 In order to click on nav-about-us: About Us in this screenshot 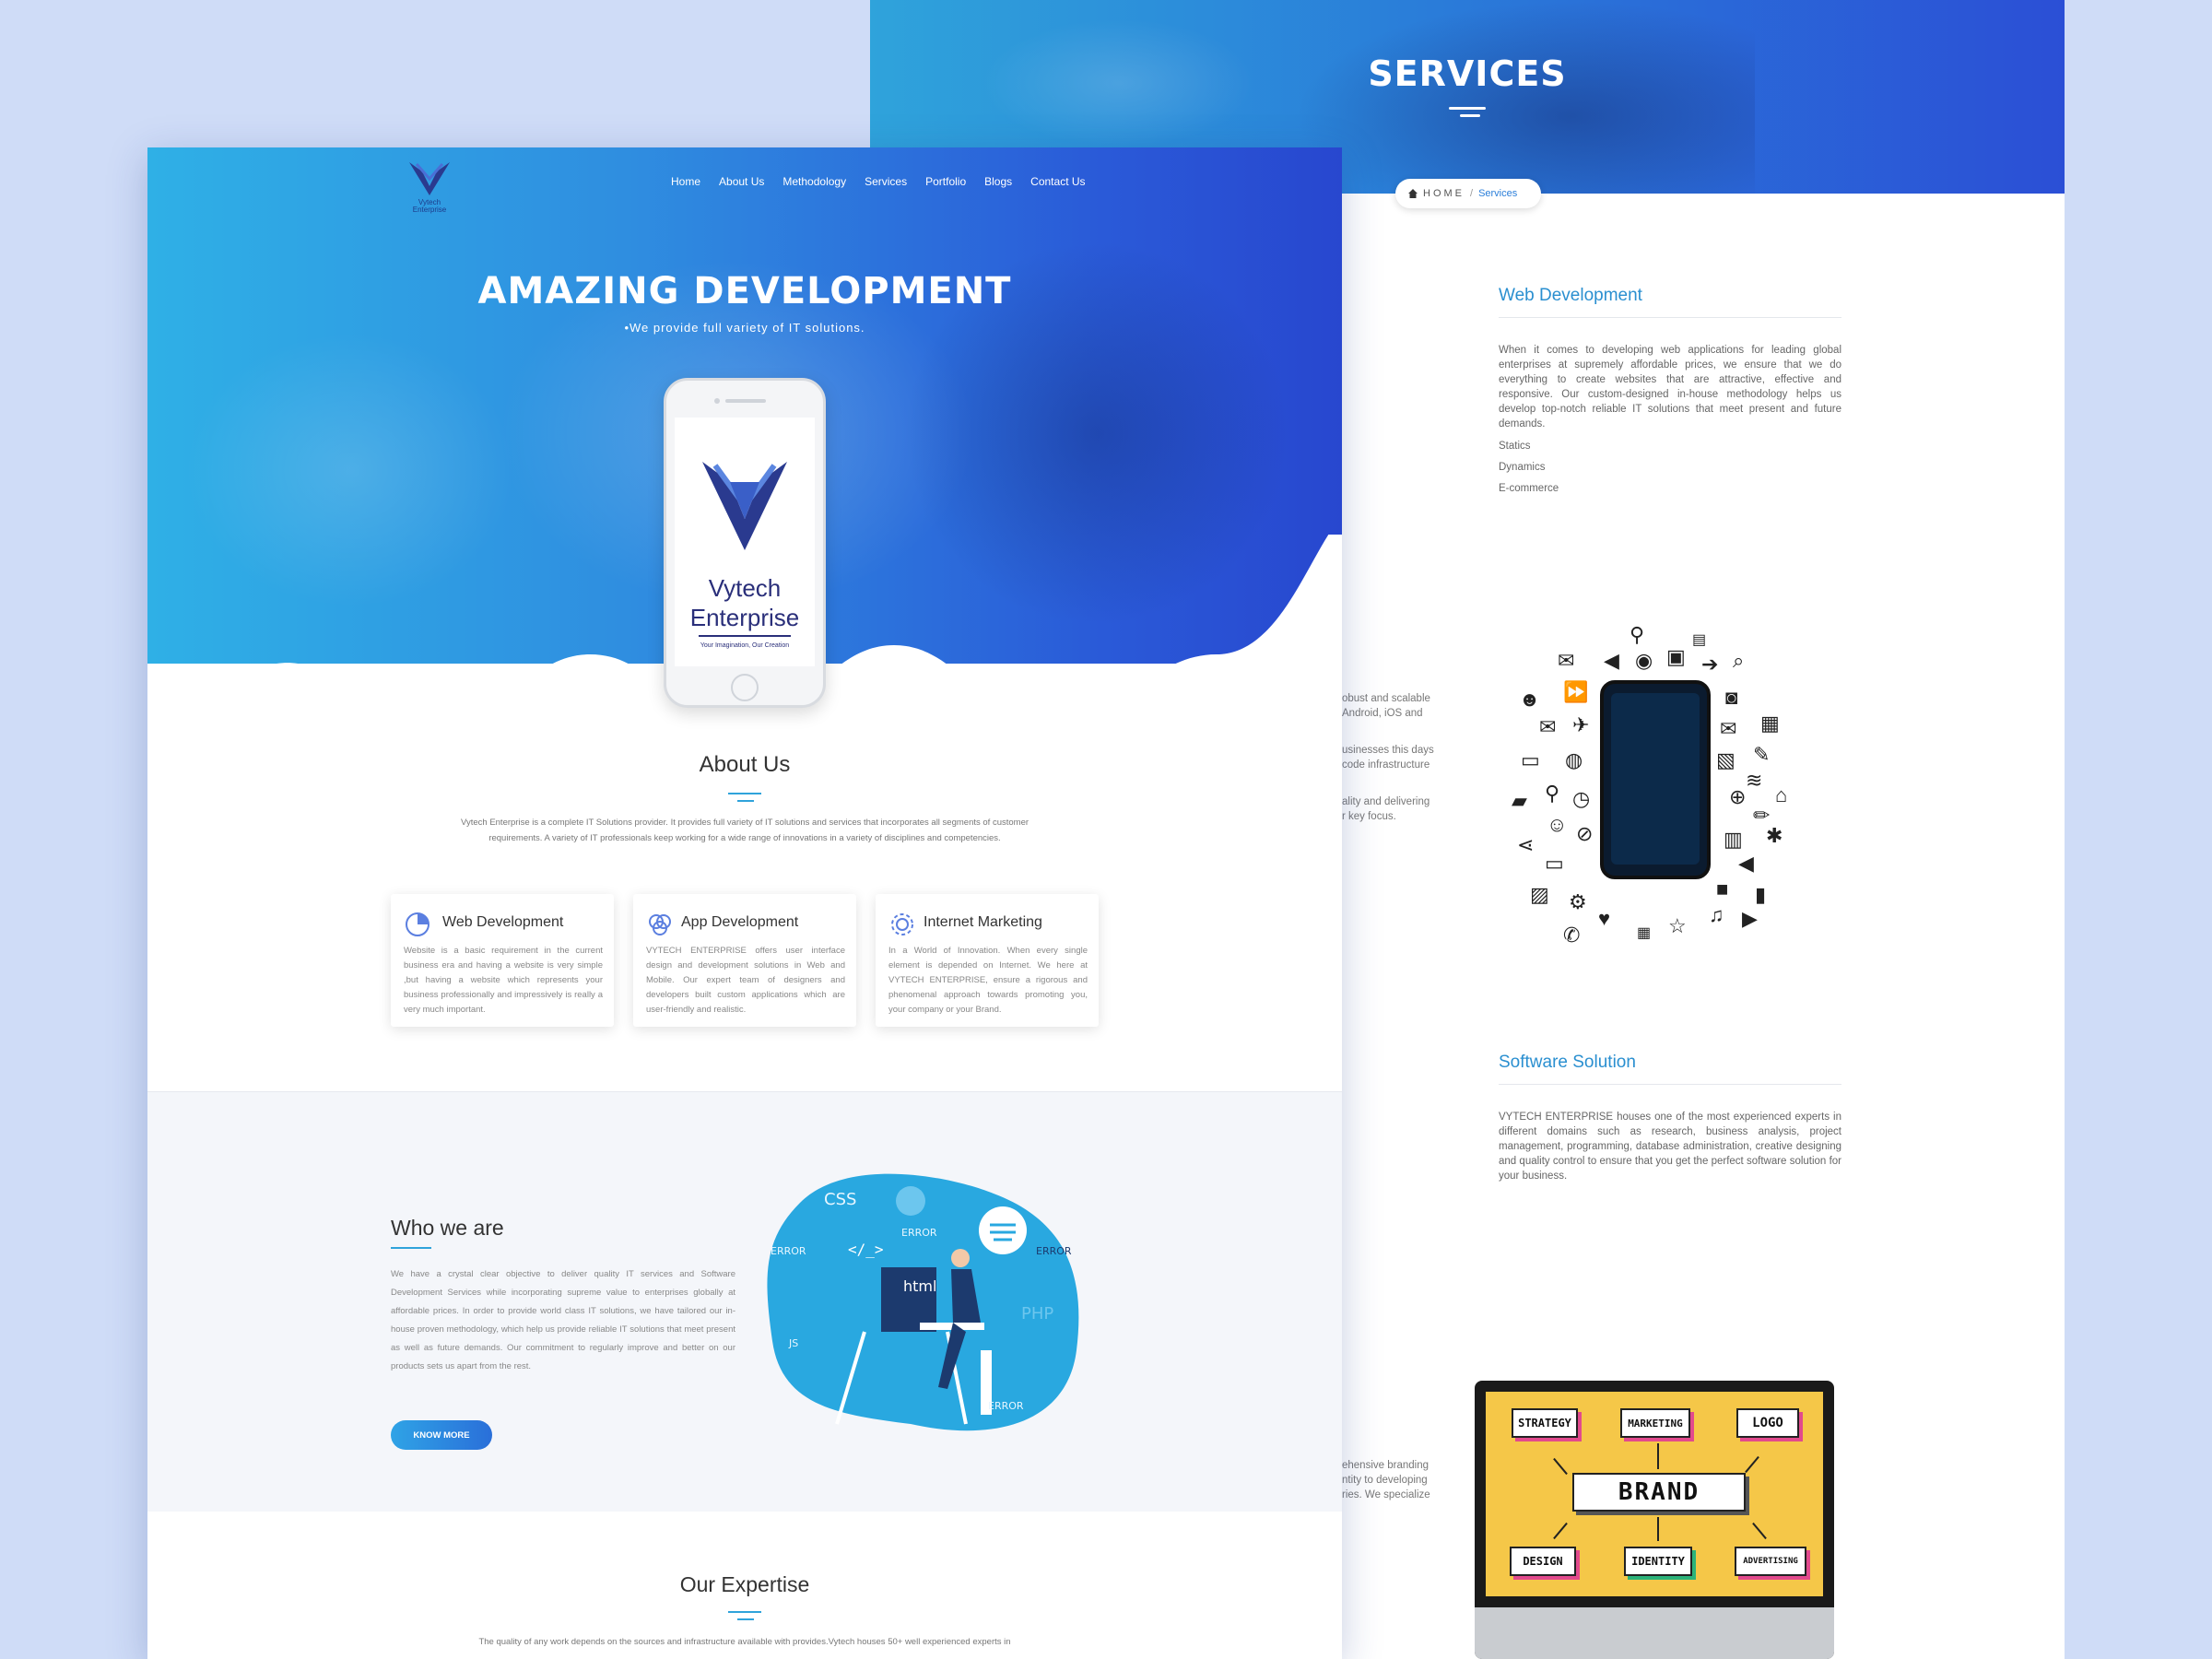, I will do `click(741, 181)`.